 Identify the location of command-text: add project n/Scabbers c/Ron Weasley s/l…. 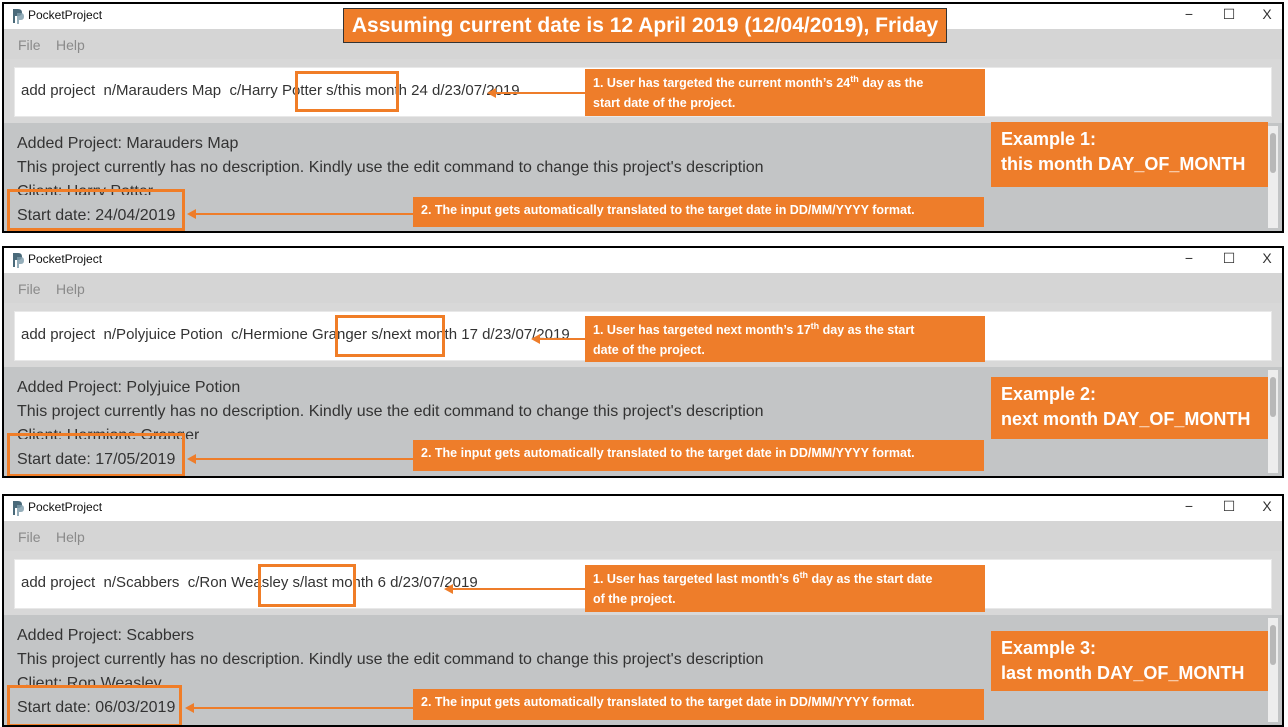
(249, 582).